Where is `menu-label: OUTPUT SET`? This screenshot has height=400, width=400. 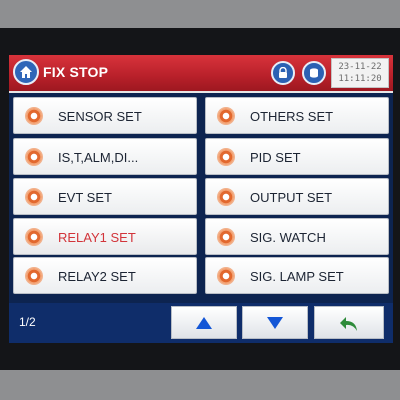 menu-label: OUTPUT SET is located at coordinates (291, 197).